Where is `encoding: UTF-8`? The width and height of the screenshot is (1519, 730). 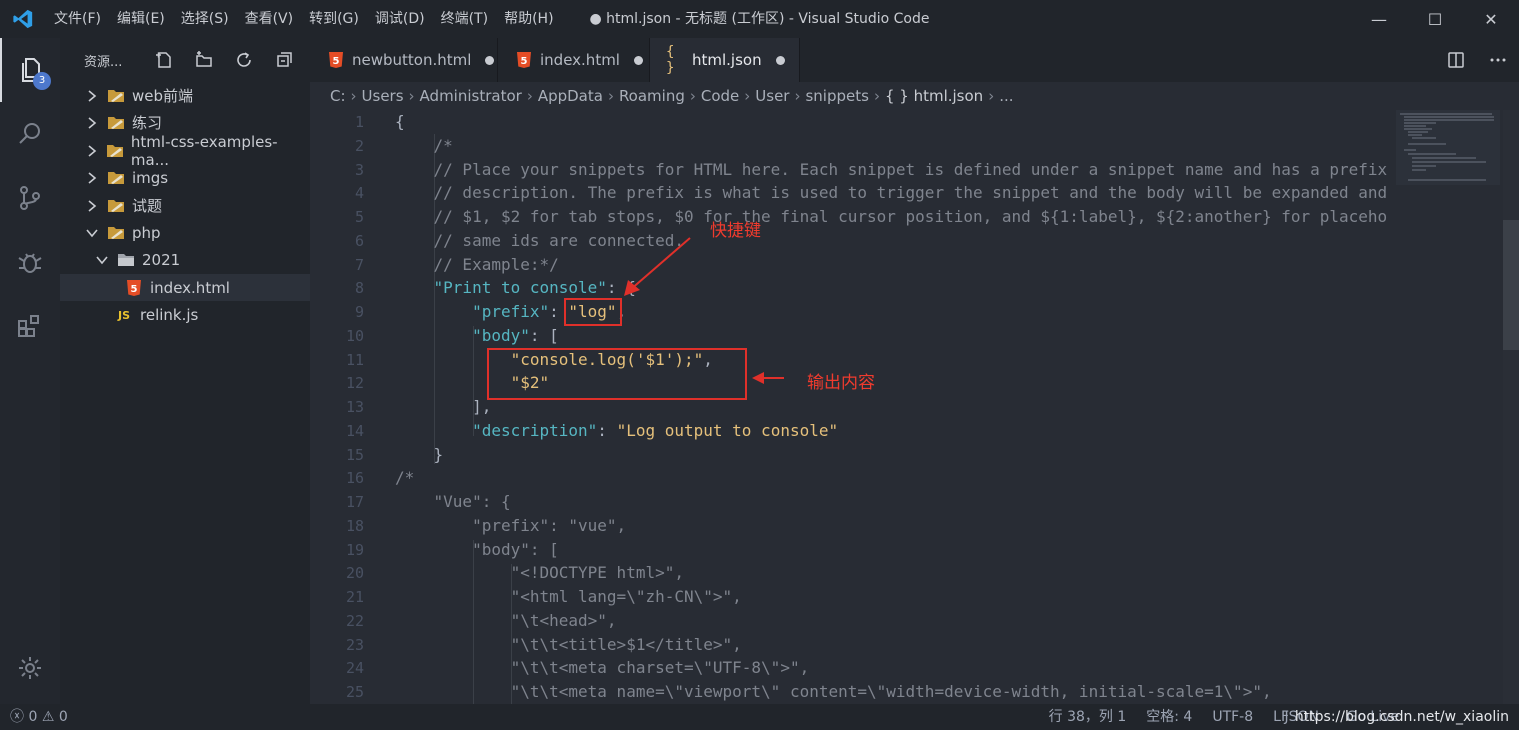 encoding: UTF-8 is located at coordinates (1232, 717).